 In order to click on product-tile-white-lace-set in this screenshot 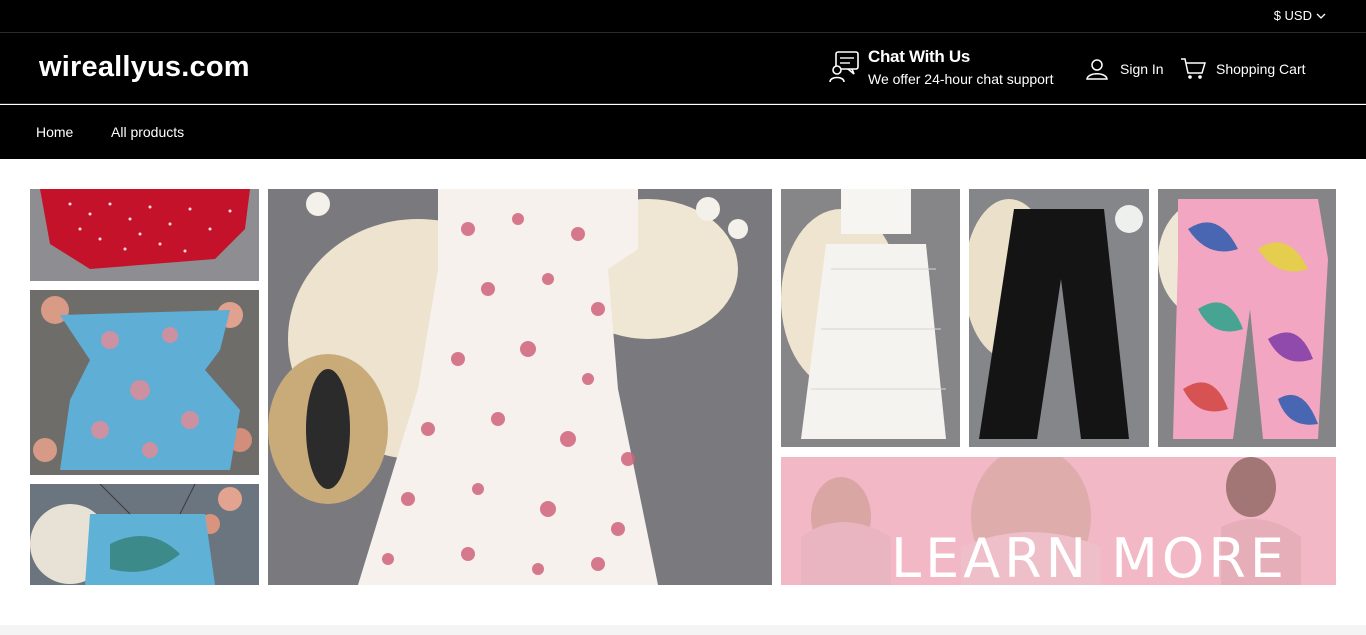, I will do `click(870, 318)`.